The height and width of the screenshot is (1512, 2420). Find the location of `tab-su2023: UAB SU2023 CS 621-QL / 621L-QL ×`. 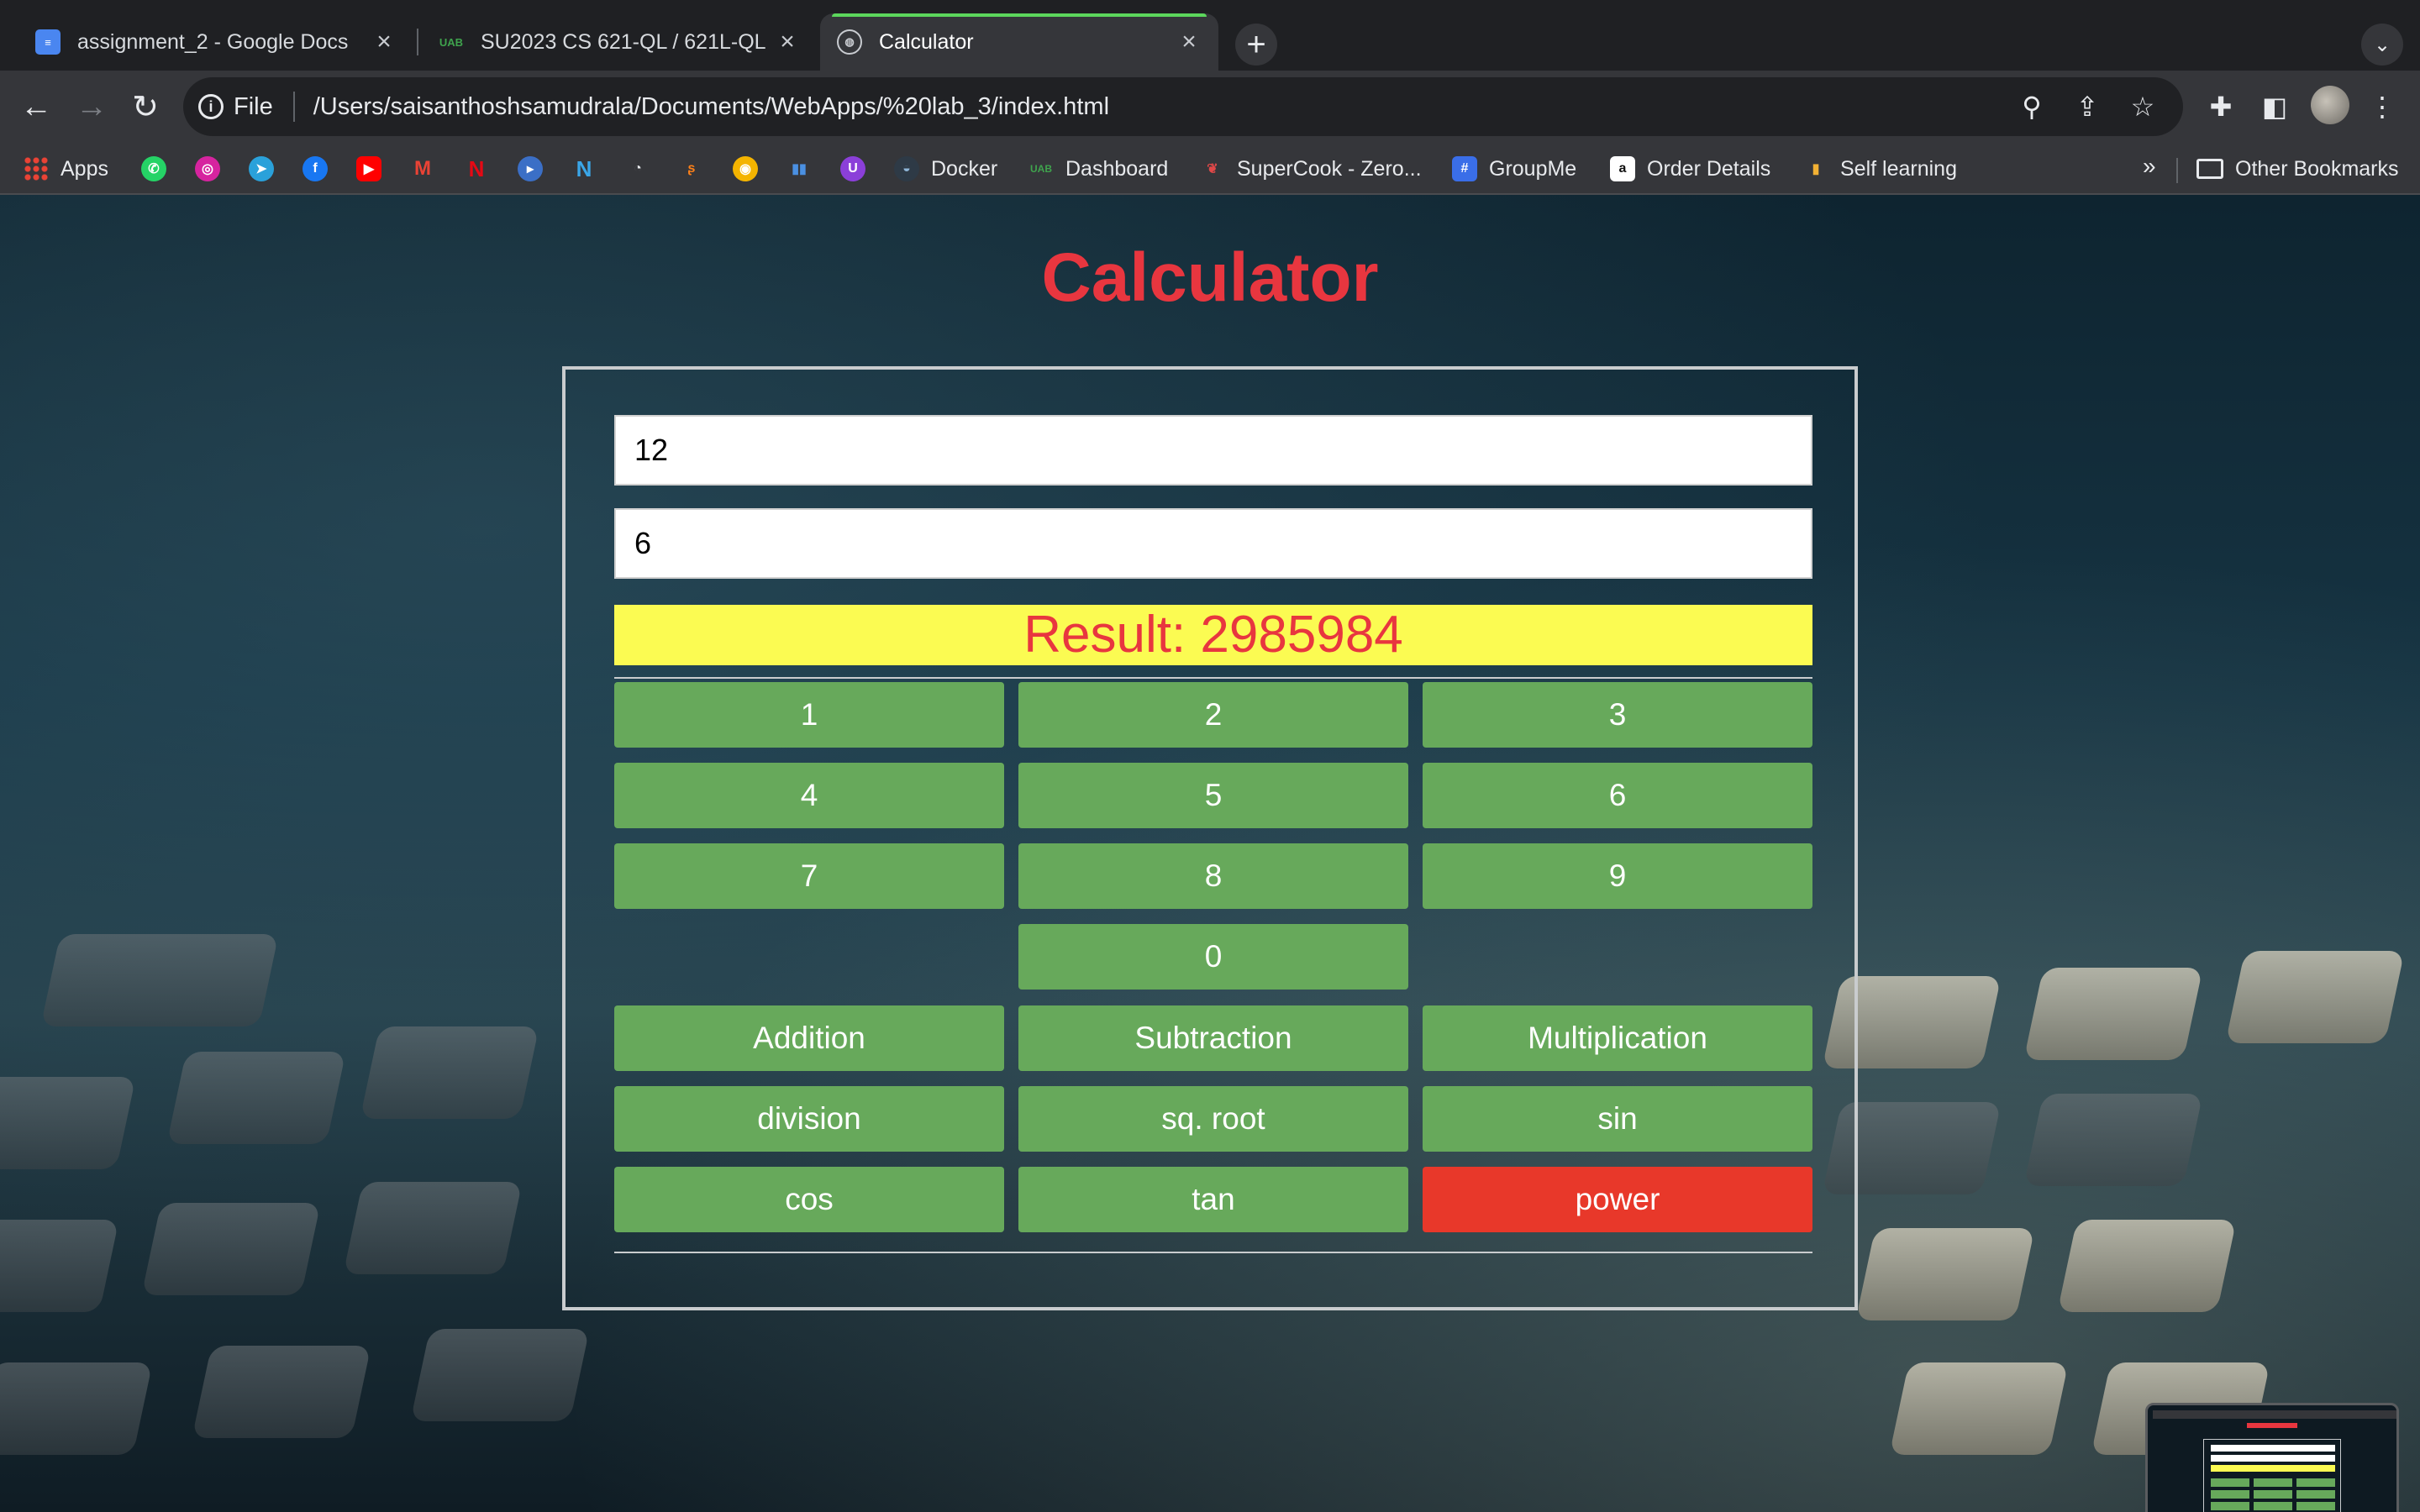

tab-su2023: UAB SU2023 CS 621-QL / 621L-QL × is located at coordinates (619, 42).